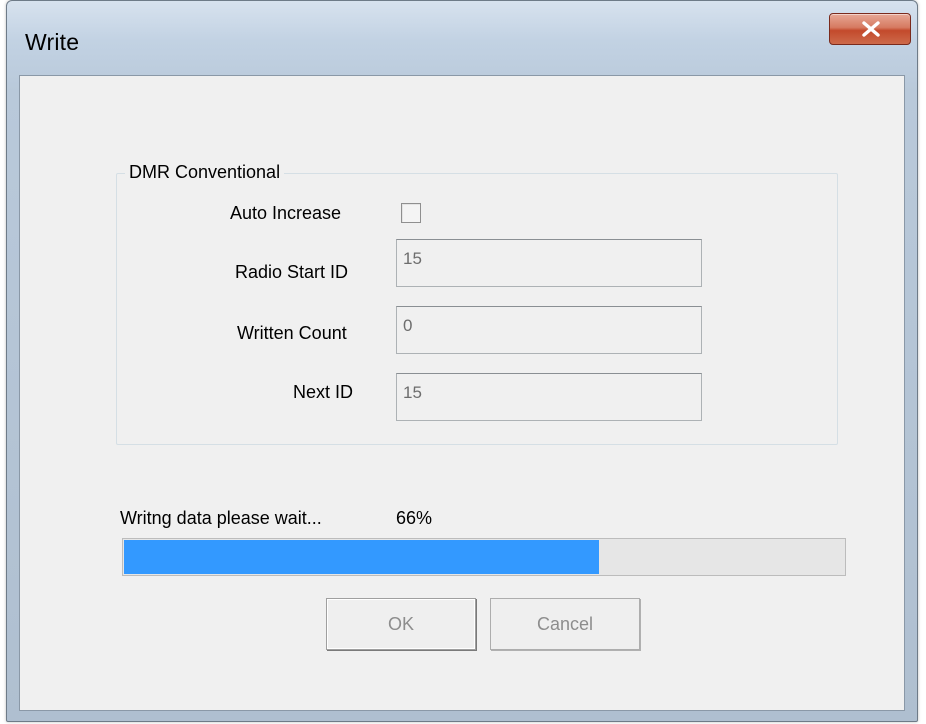 The width and height of the screenshot is (926, 724). Describe the element at coordinates (401, 624) in the screenshot. I see `ok-button: OK` at that location.